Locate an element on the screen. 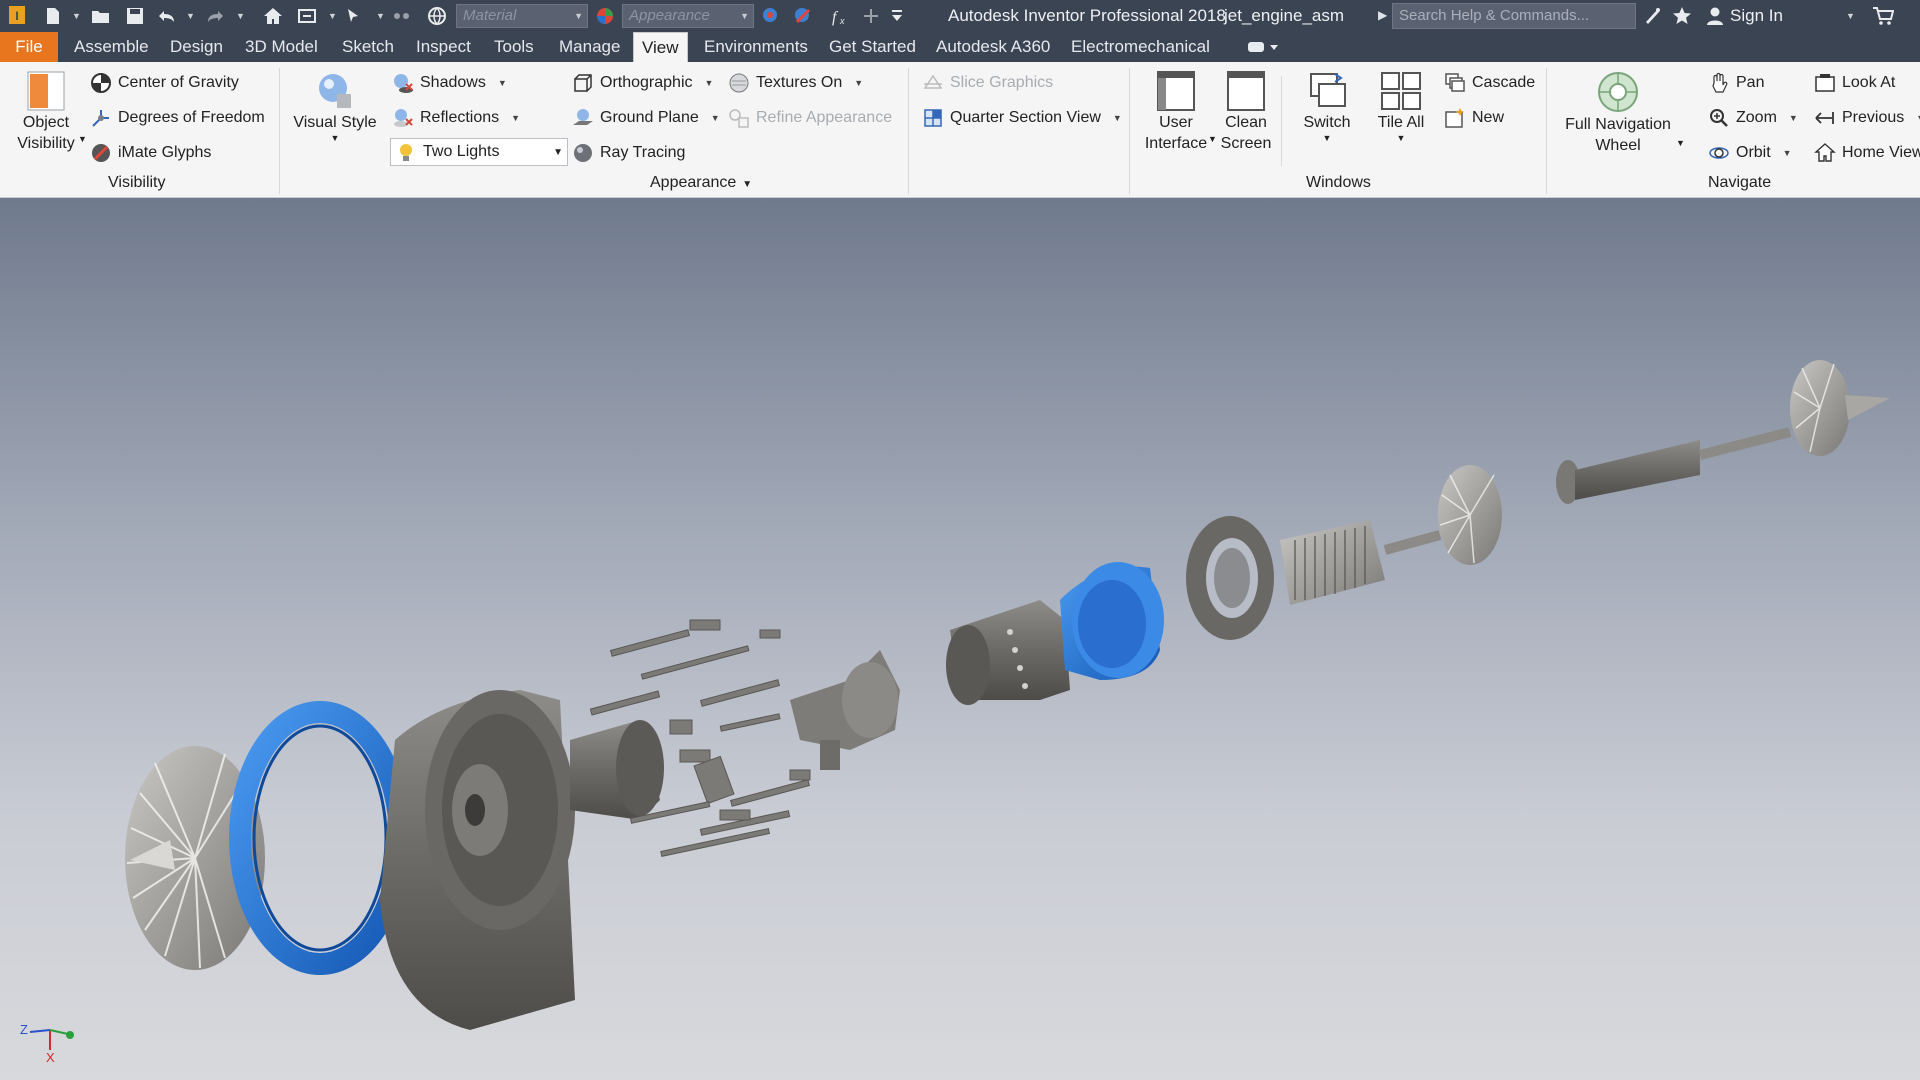  user-interface-dropdown-icon: ▼ is located at coordinates (1212, 139).